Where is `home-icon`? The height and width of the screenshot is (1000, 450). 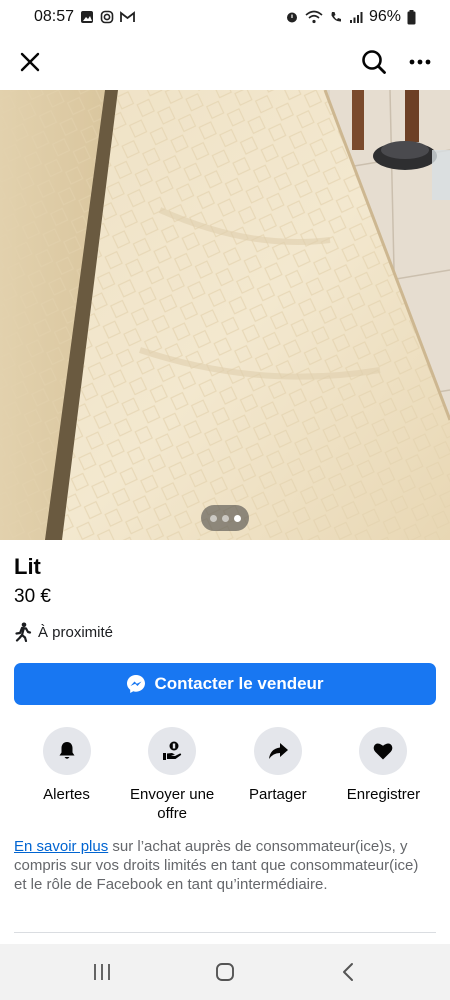
home-icon is located at coordinates (225, 972).